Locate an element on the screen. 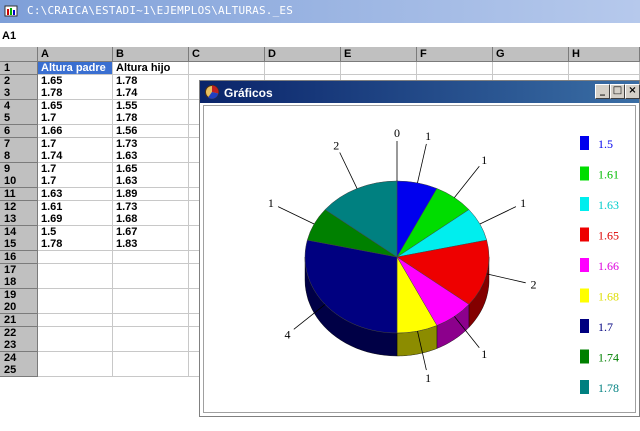  table-cell: 1.55 is located at coordinates (151, 106).